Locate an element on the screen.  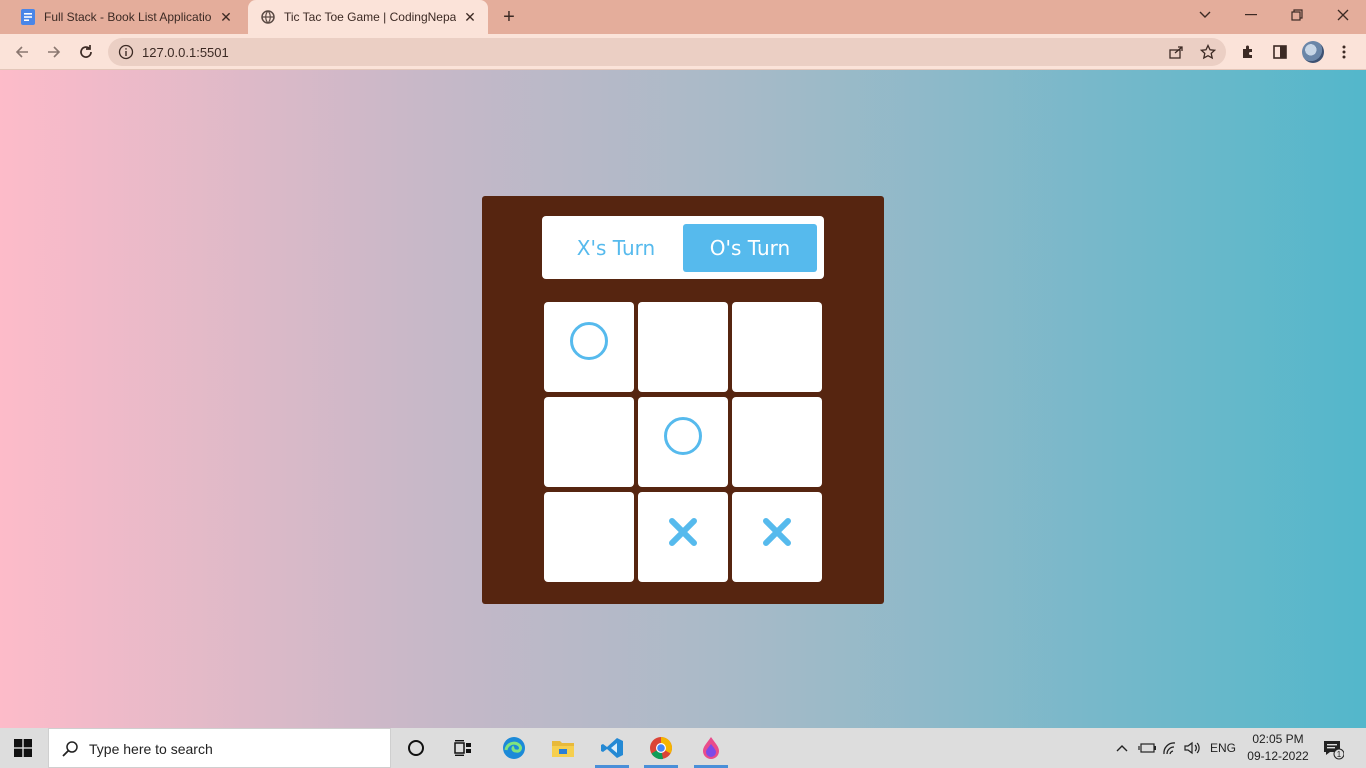
paint-app-icon is located at coordinates (711, 748).